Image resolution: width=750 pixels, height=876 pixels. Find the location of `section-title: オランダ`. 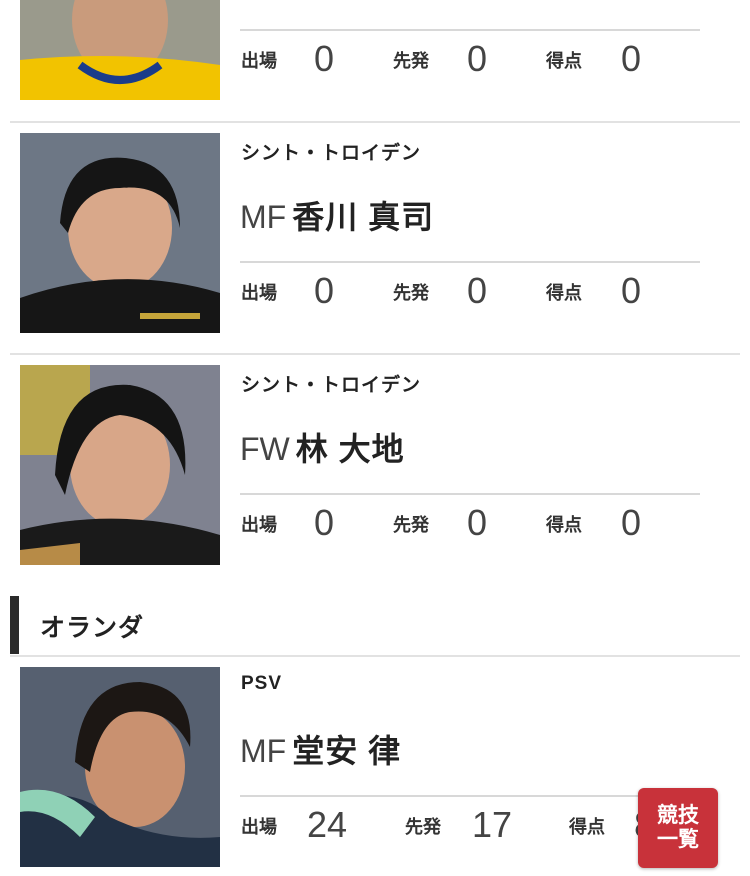

section-title: オランダ is located at coordinates (92, 628).